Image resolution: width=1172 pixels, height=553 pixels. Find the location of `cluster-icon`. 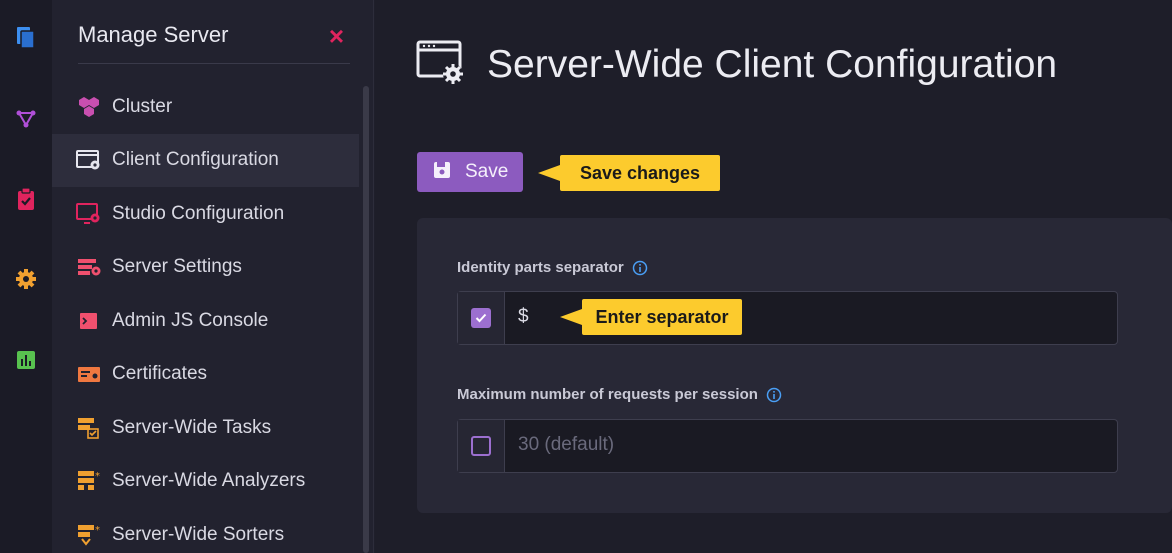

cluster-icon is located at coordinates (89, 107).